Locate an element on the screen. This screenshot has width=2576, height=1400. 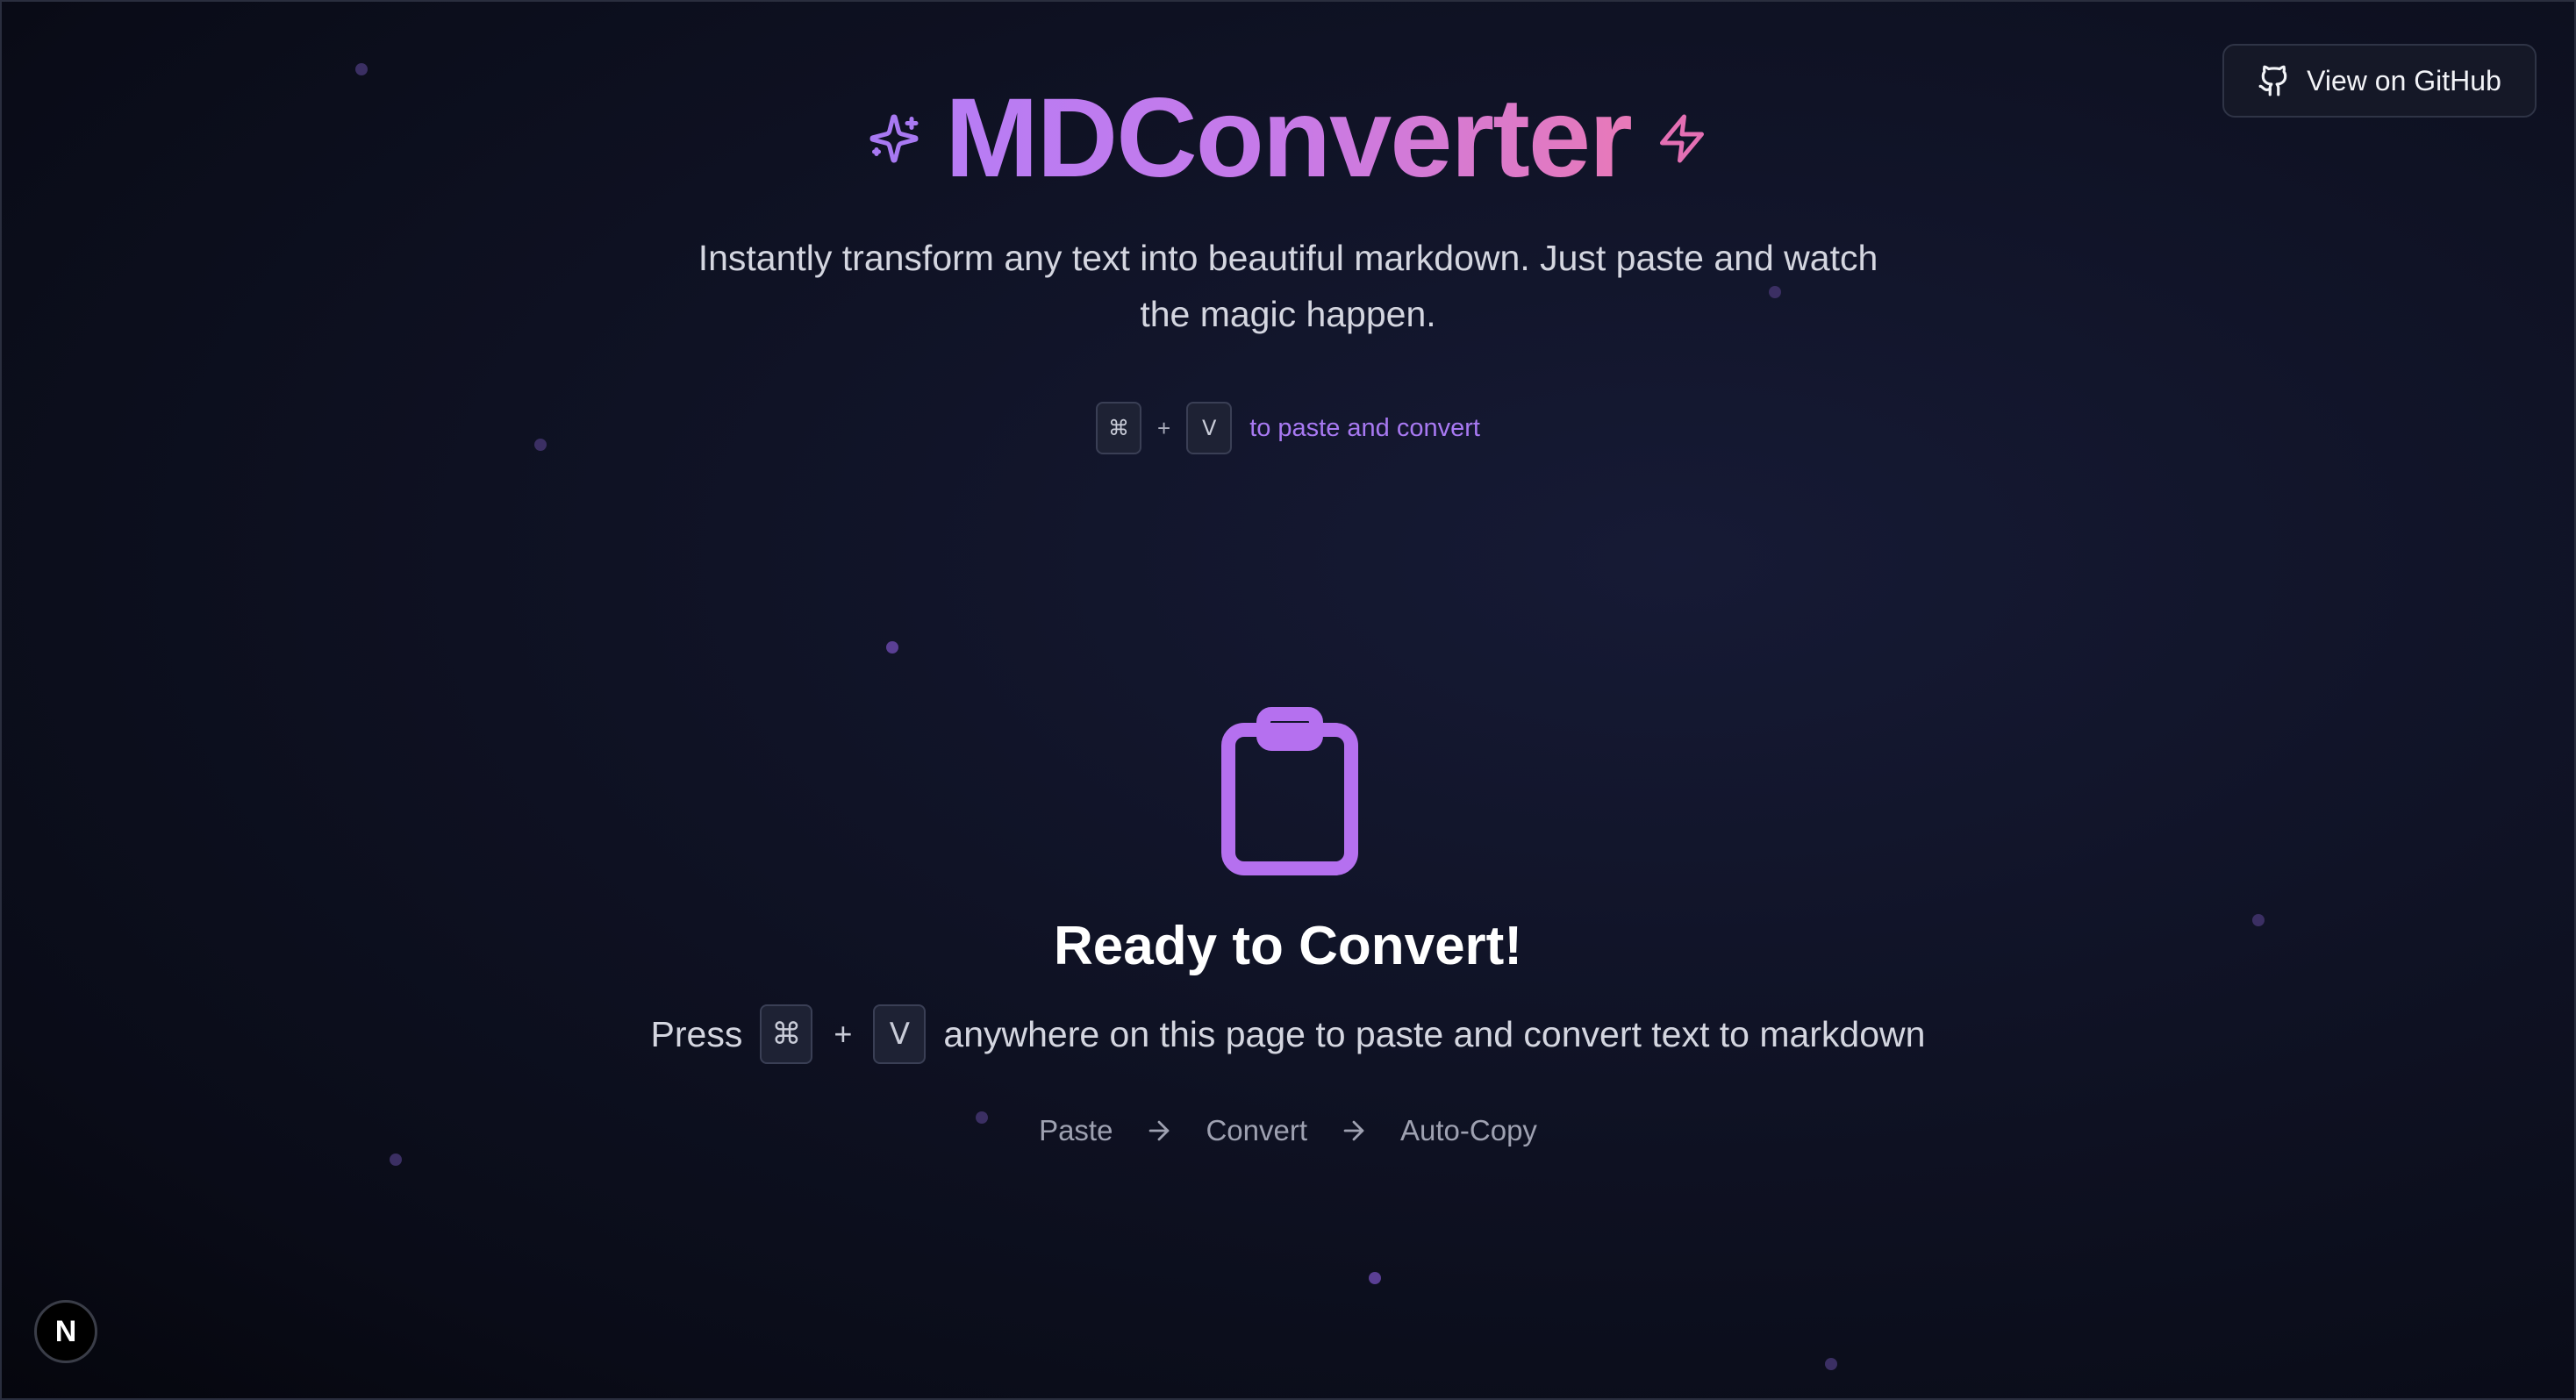
shortcut-hint: ⌘ + V to paste and convert is located at coordinates (1288, 428).